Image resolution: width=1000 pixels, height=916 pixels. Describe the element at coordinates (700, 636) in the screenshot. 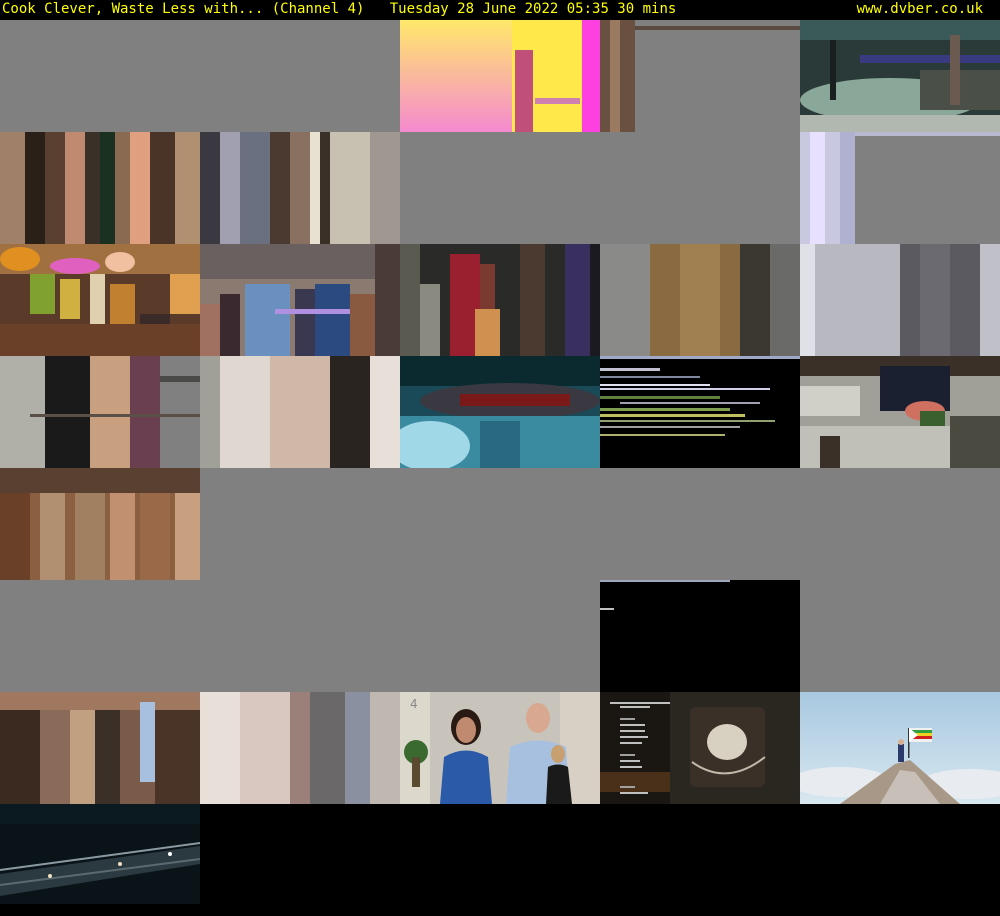

I see `thumbnail-black` at that location.